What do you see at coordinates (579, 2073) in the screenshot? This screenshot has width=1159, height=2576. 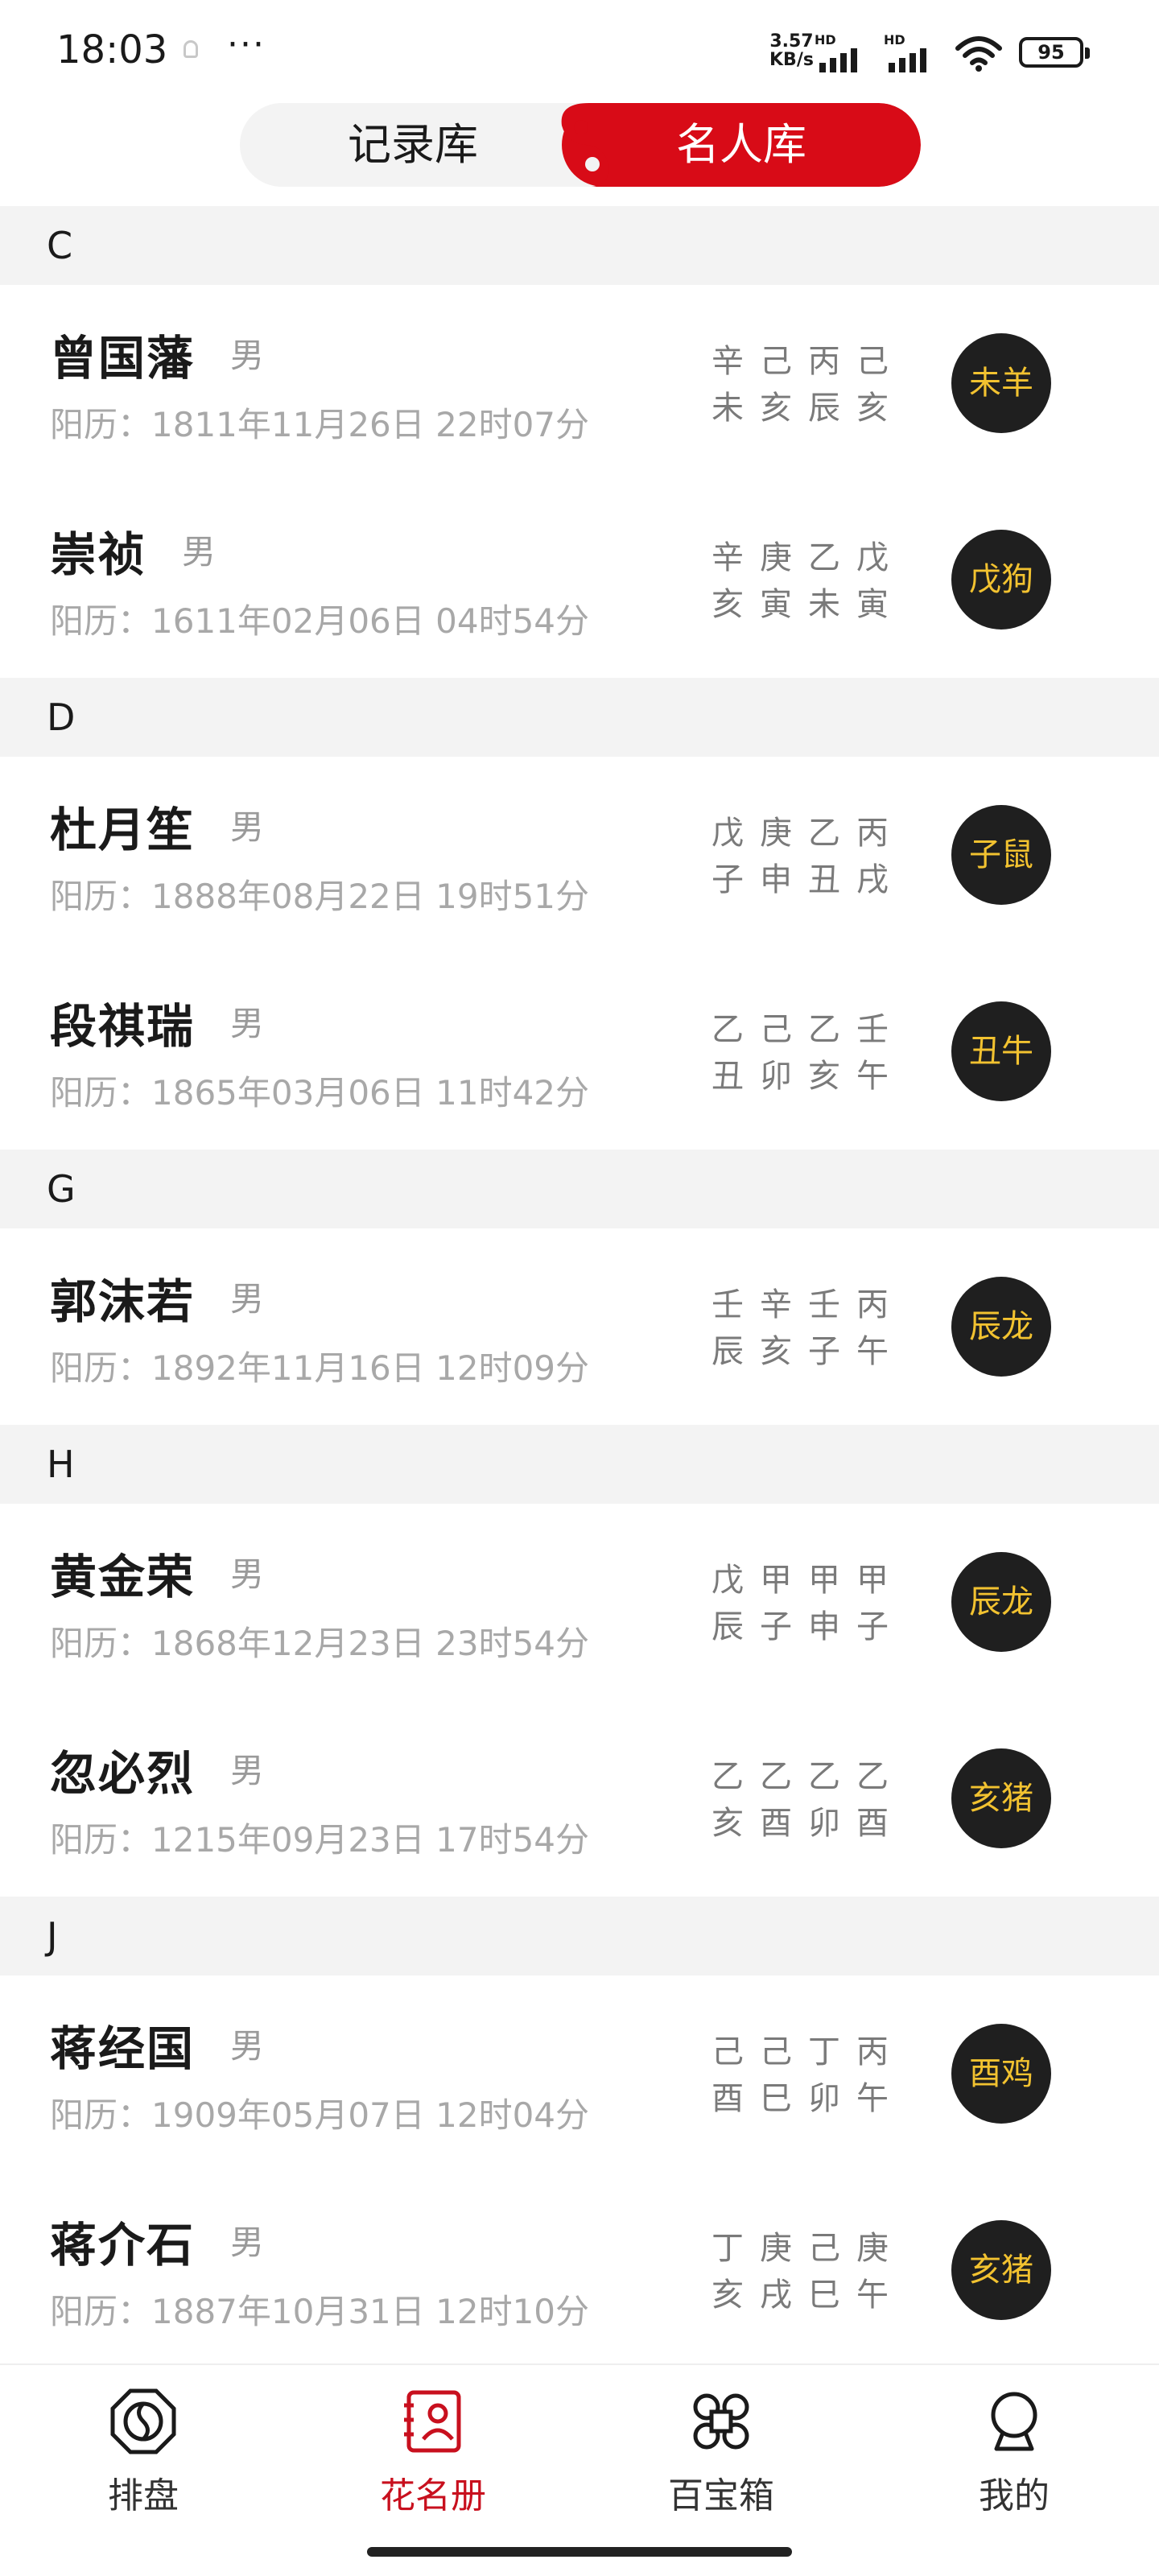 I see `list-item: 蒋经国男阳历：1909年05月07日 12时04分 己己丁丙 酉巳卯午 酉鸡` at bounding box center [579, 2073].